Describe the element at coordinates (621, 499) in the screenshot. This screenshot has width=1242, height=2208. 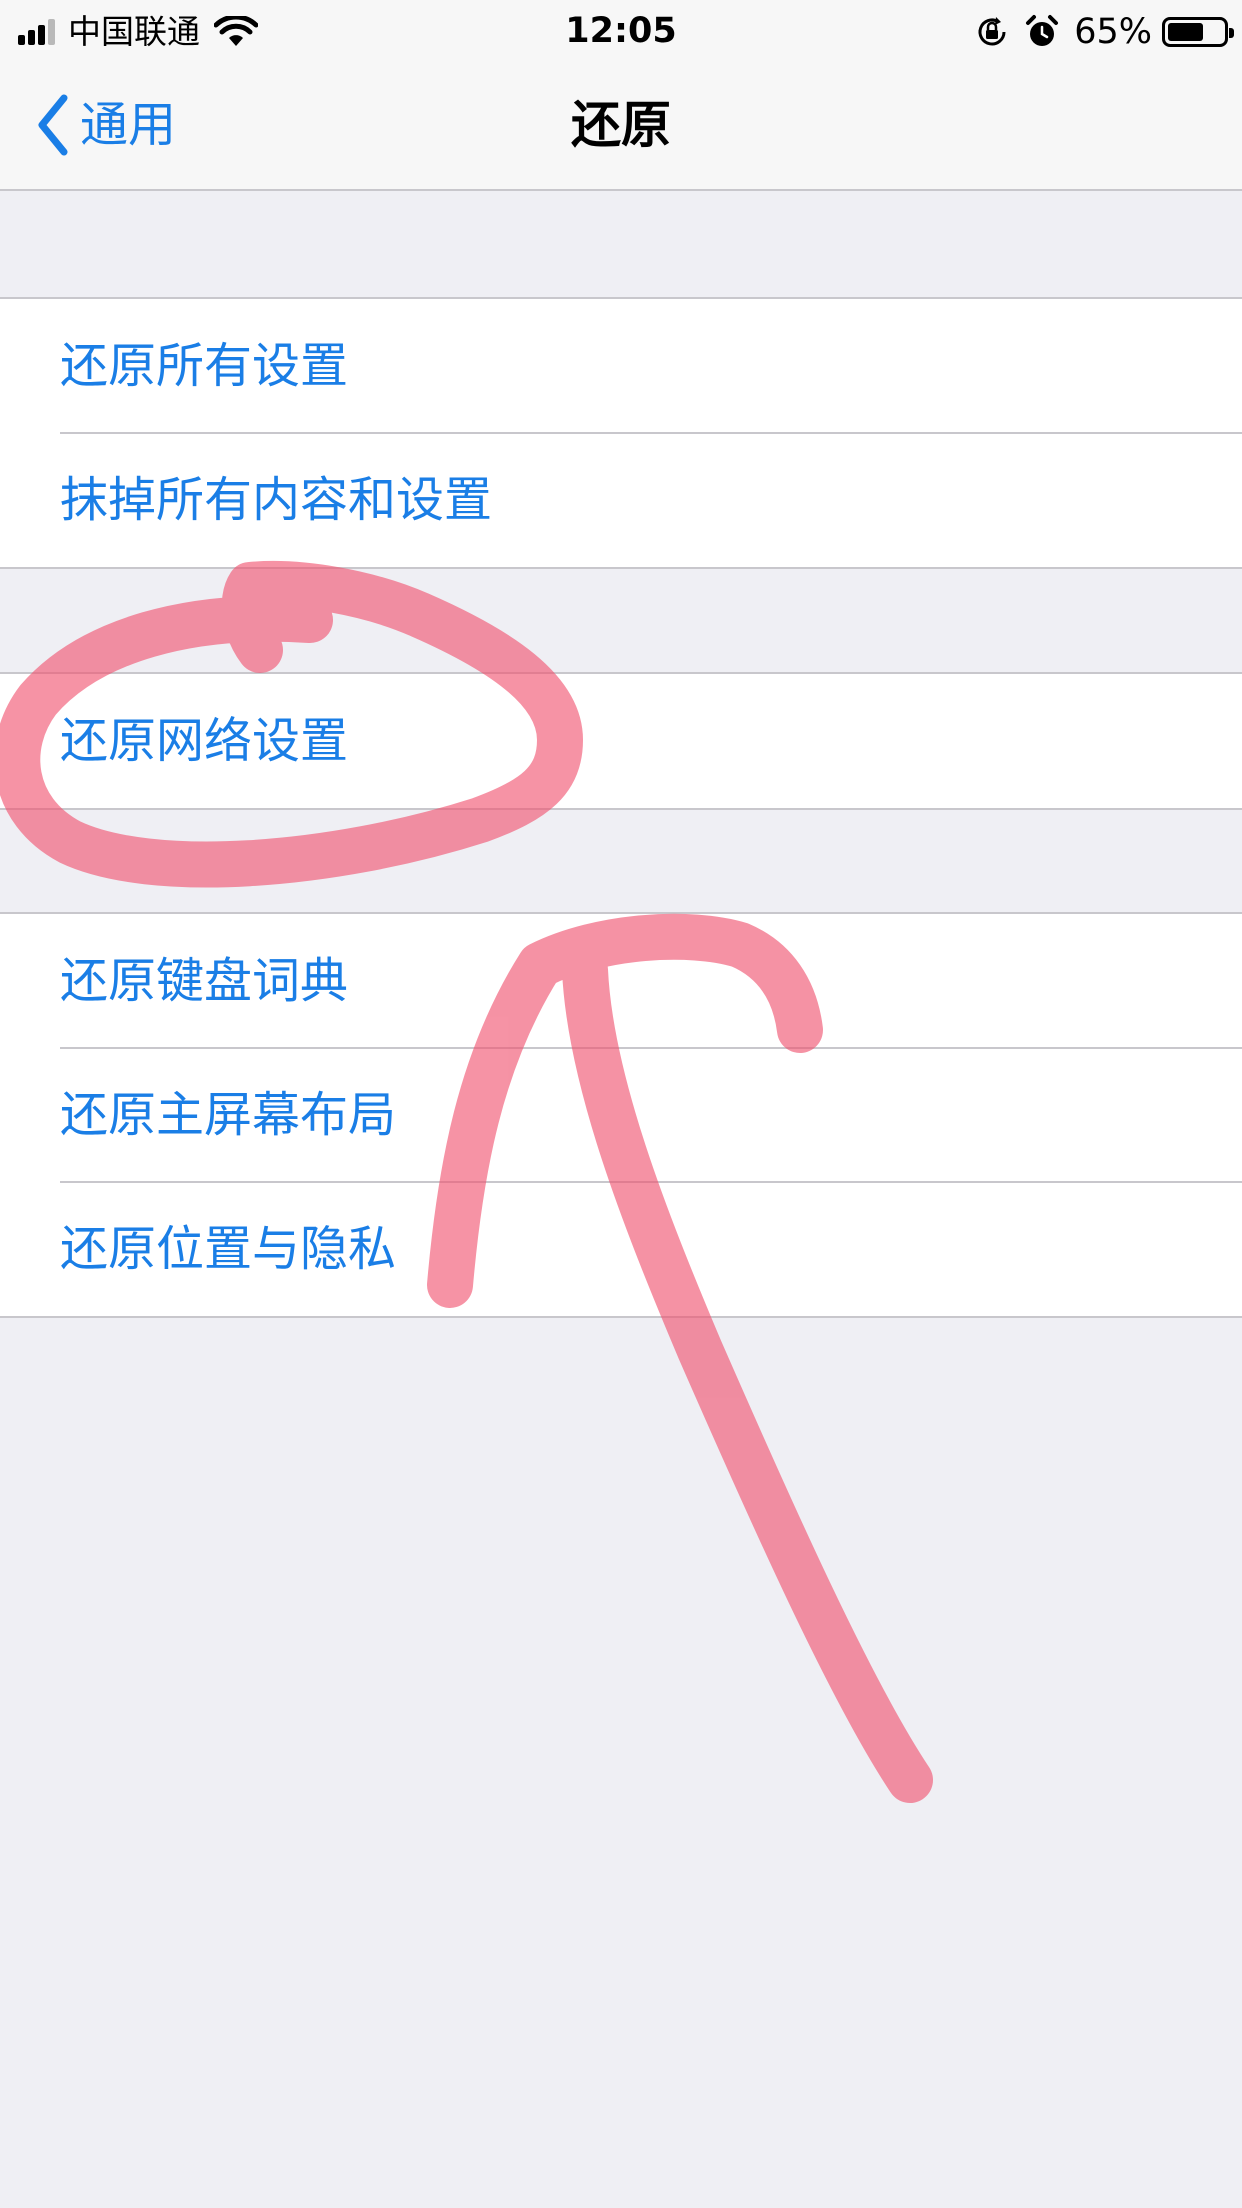
I see `erase-all-content-row: 抹掉所有内容和设置` at that location.